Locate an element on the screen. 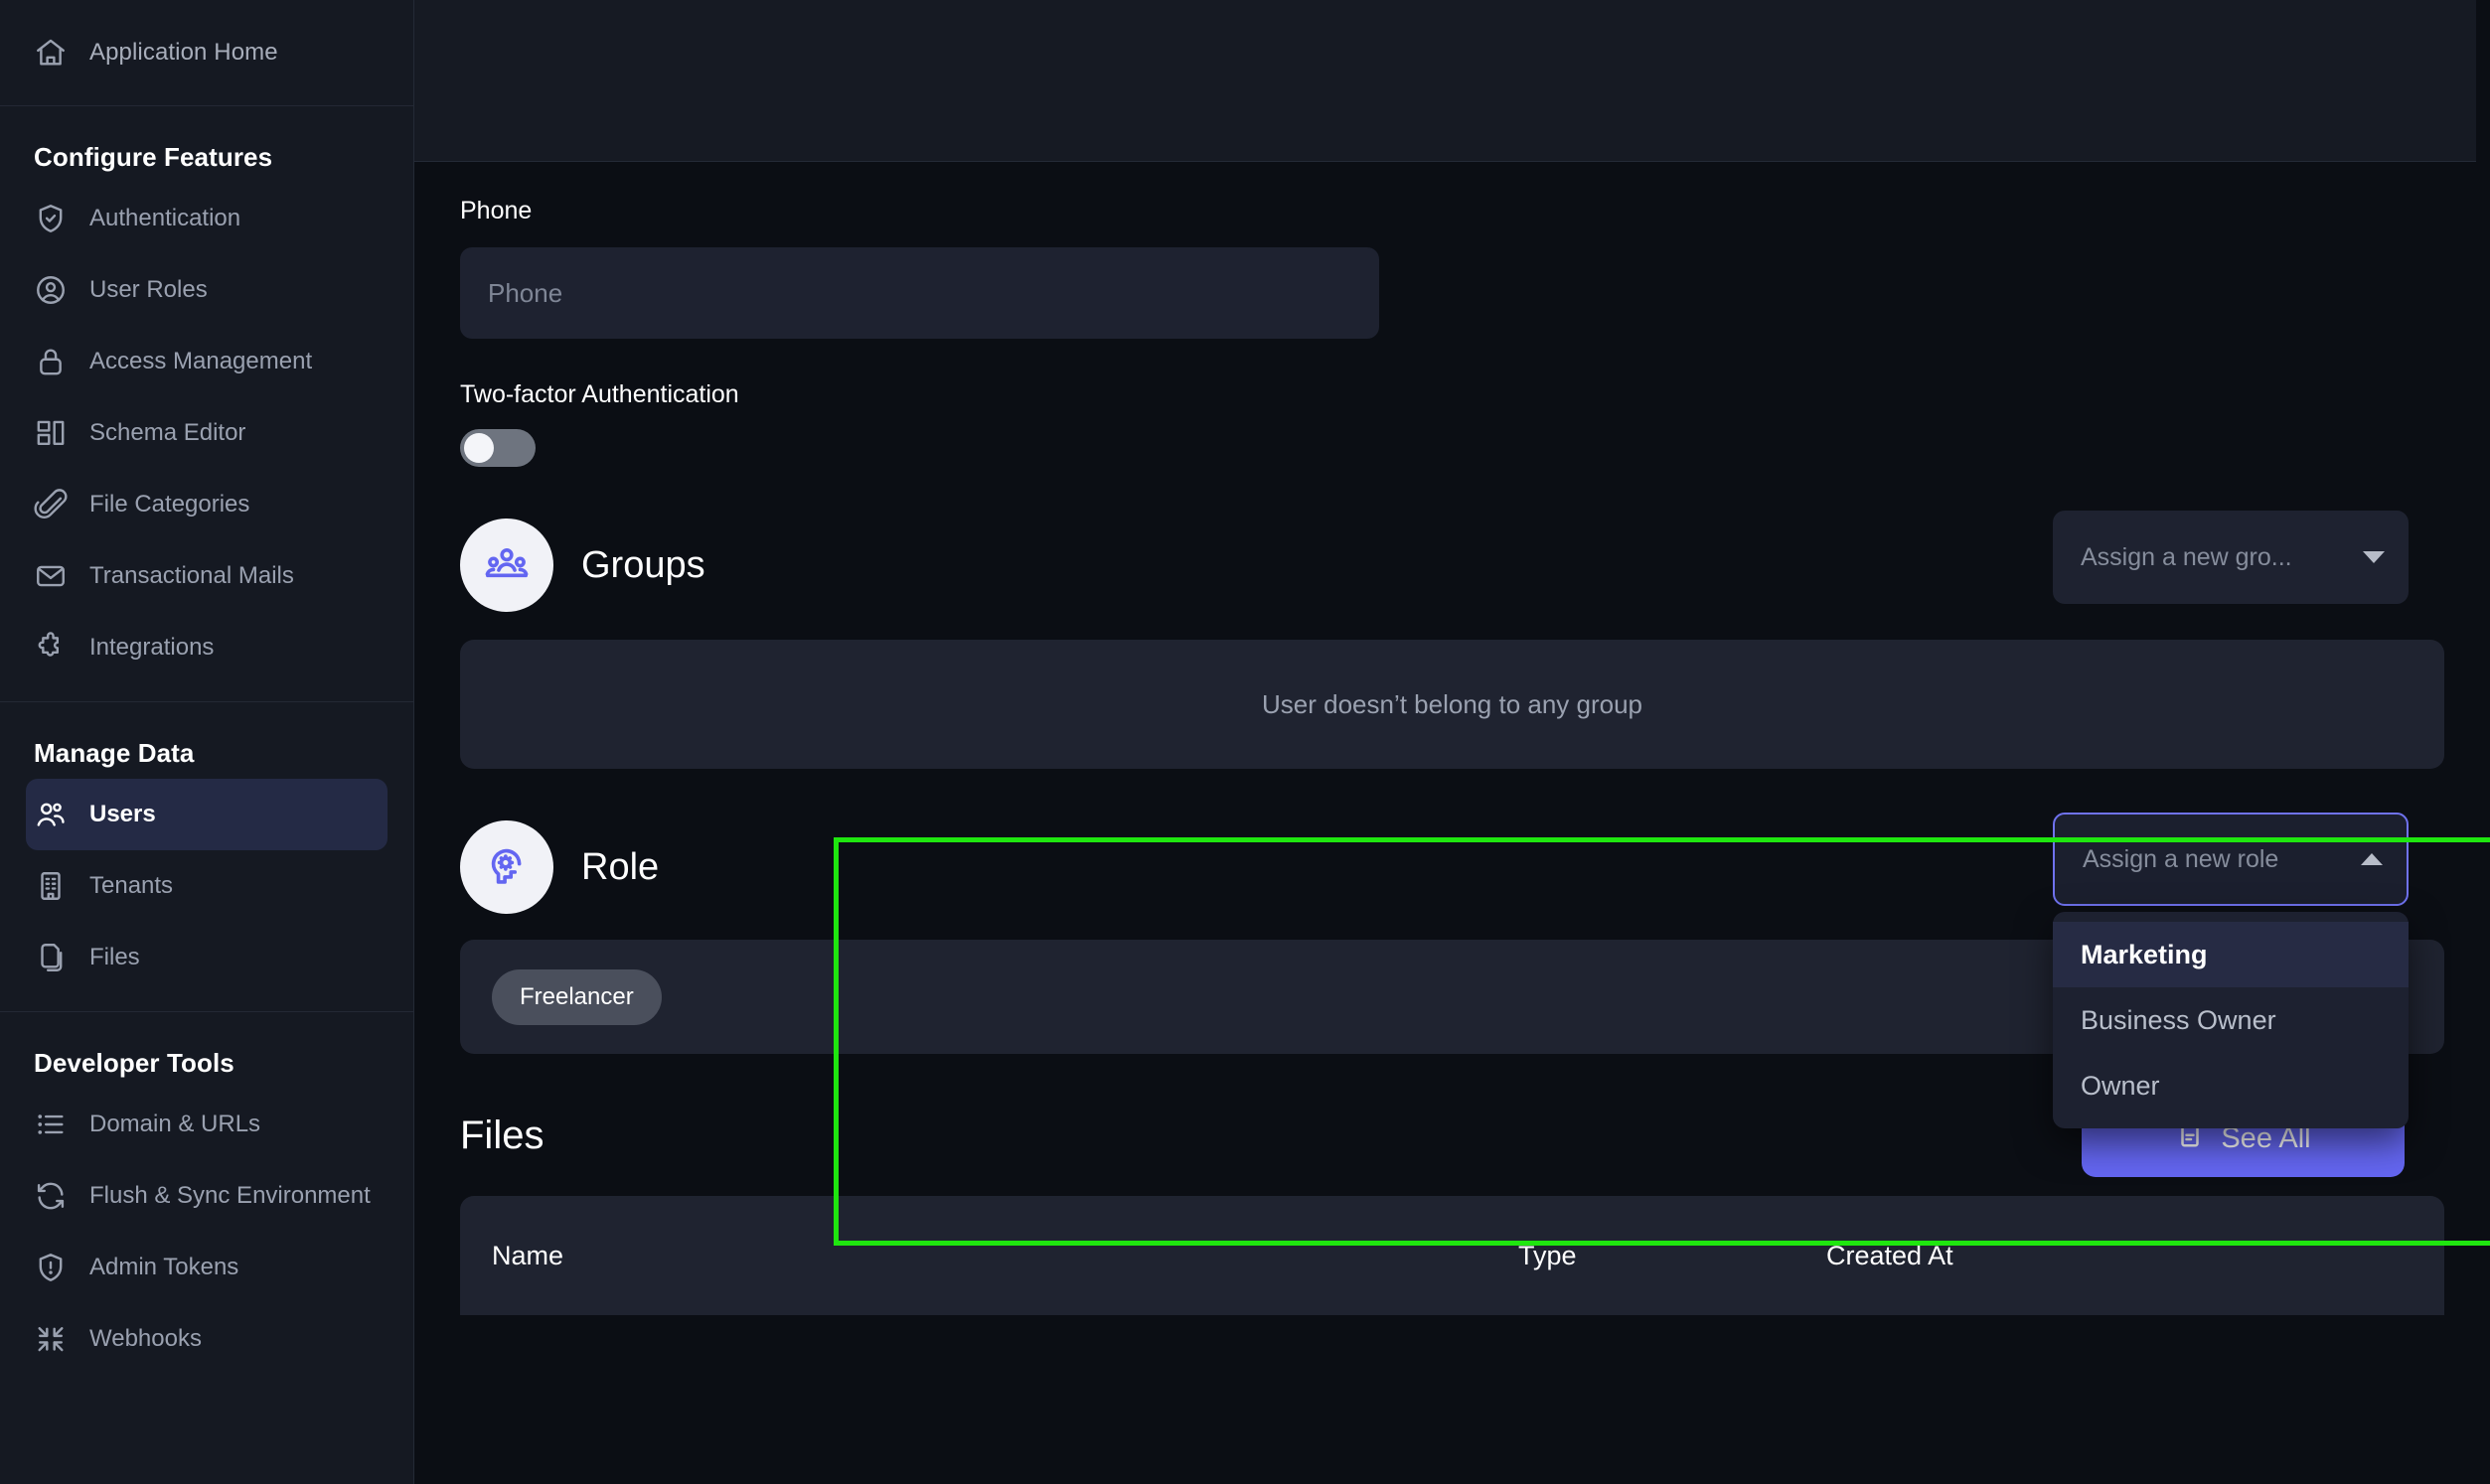 This screenshot has height=1484, width=2490. sidebar-item-label: Schema Editor is located at coordinates (167, 432).